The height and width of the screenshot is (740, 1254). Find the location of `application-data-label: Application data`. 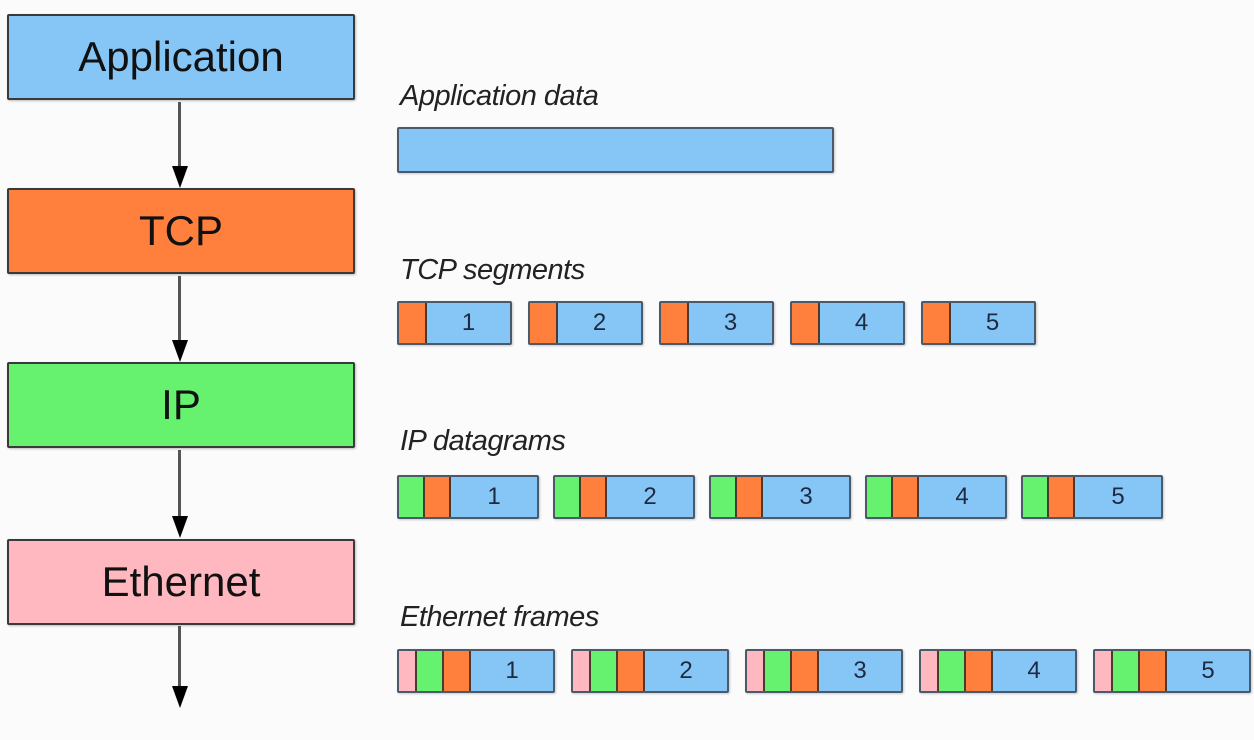

application-data-label: Application data is located at coordinates (499, 96).